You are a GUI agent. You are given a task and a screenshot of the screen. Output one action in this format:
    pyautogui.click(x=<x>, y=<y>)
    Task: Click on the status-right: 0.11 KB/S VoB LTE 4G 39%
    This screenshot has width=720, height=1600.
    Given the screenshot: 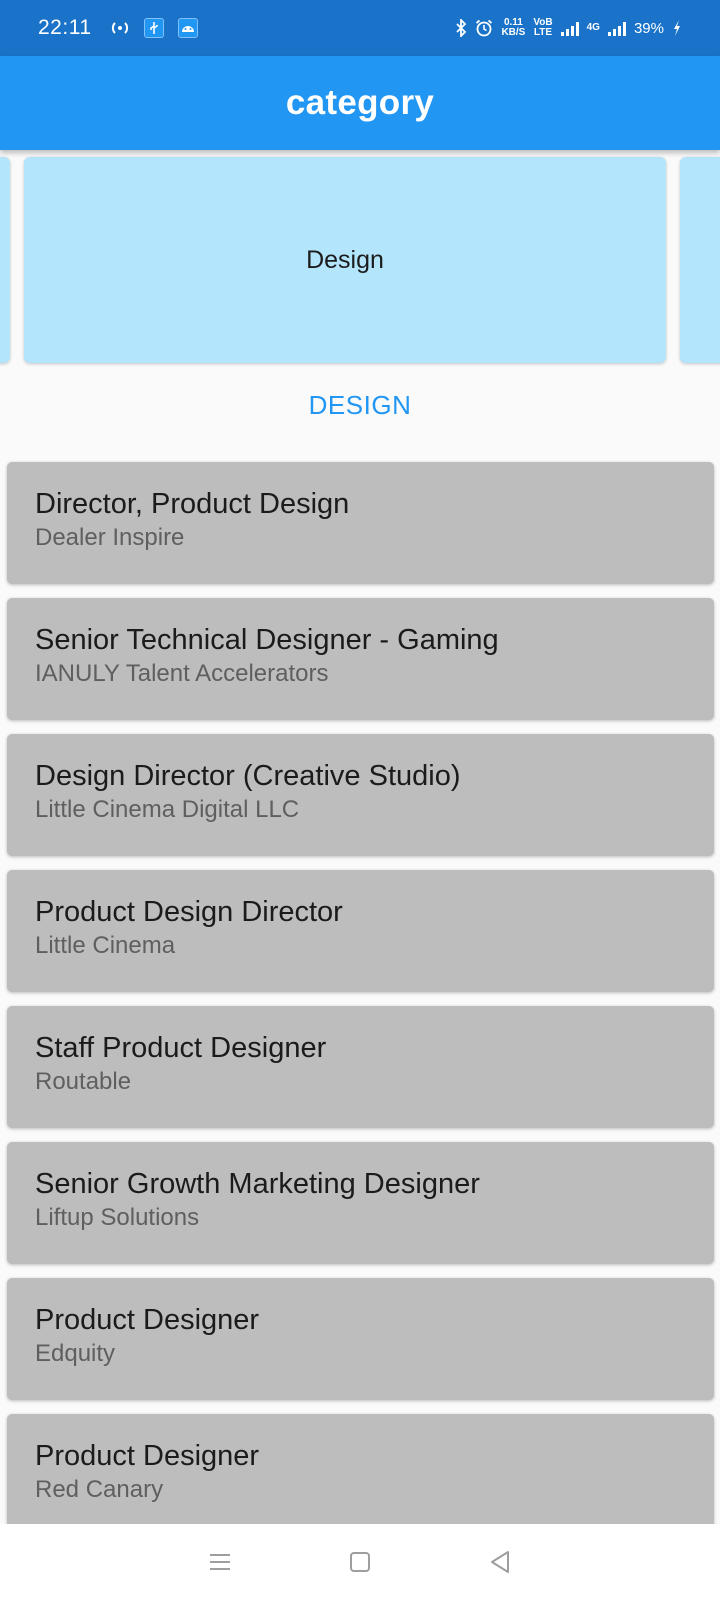 What is the action you would take?
    pyautogui.click(x=568, y=28)
    